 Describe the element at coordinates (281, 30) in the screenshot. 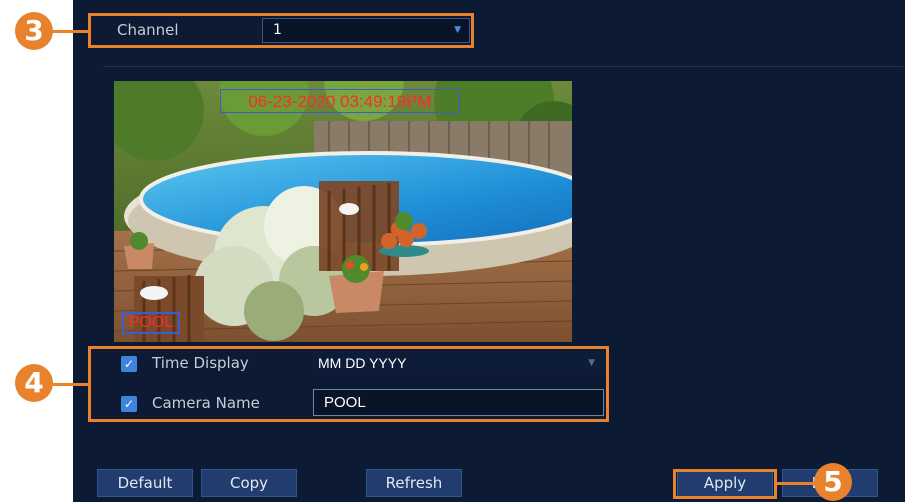

I see `callout-3-highlight` at that location.